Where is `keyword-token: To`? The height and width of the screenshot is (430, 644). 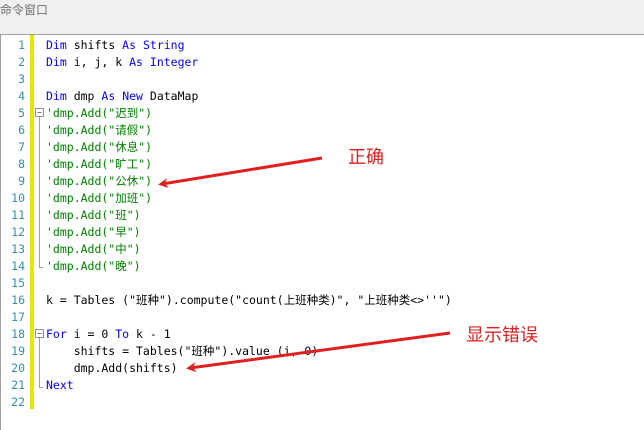
keyword-token: To is located at coordinates (122, 334).